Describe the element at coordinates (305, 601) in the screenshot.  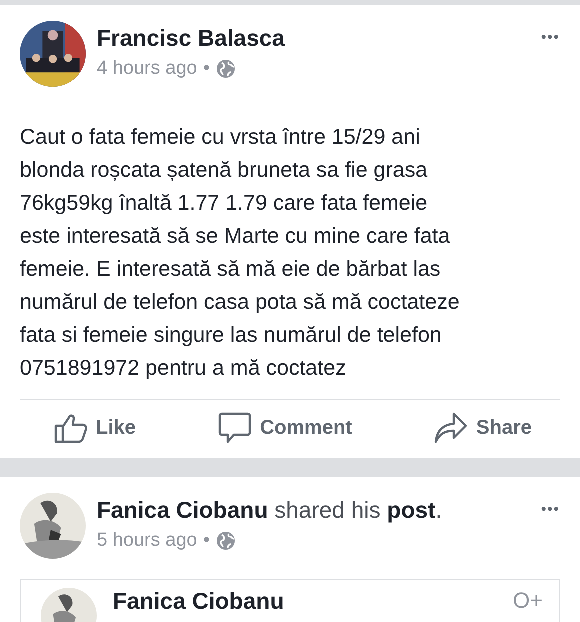
I see `author-name: Fanica Ciobanu` at that location.